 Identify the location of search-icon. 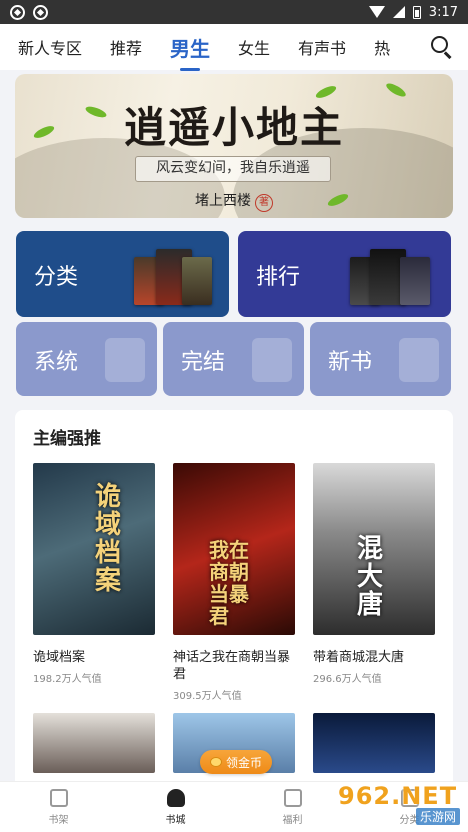
(442, 47).